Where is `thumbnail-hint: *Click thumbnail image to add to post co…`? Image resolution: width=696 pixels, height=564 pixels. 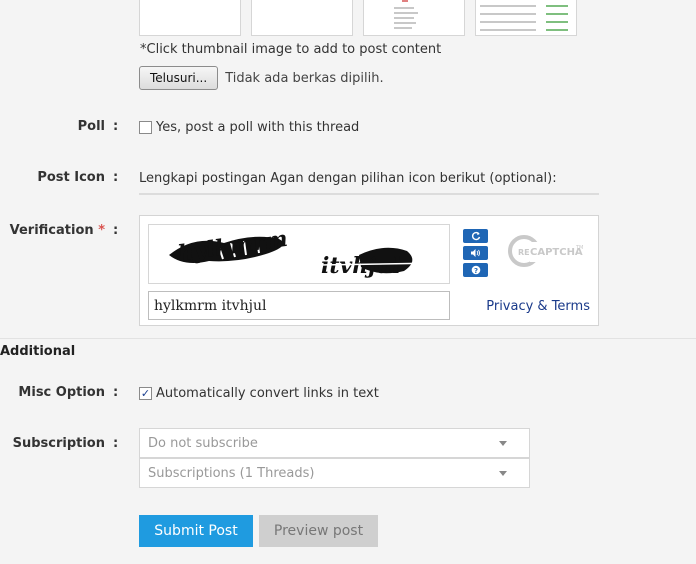
thumbnail-hint: *Click thumbnail image to add to post co… is located at coordinates (291, 49).